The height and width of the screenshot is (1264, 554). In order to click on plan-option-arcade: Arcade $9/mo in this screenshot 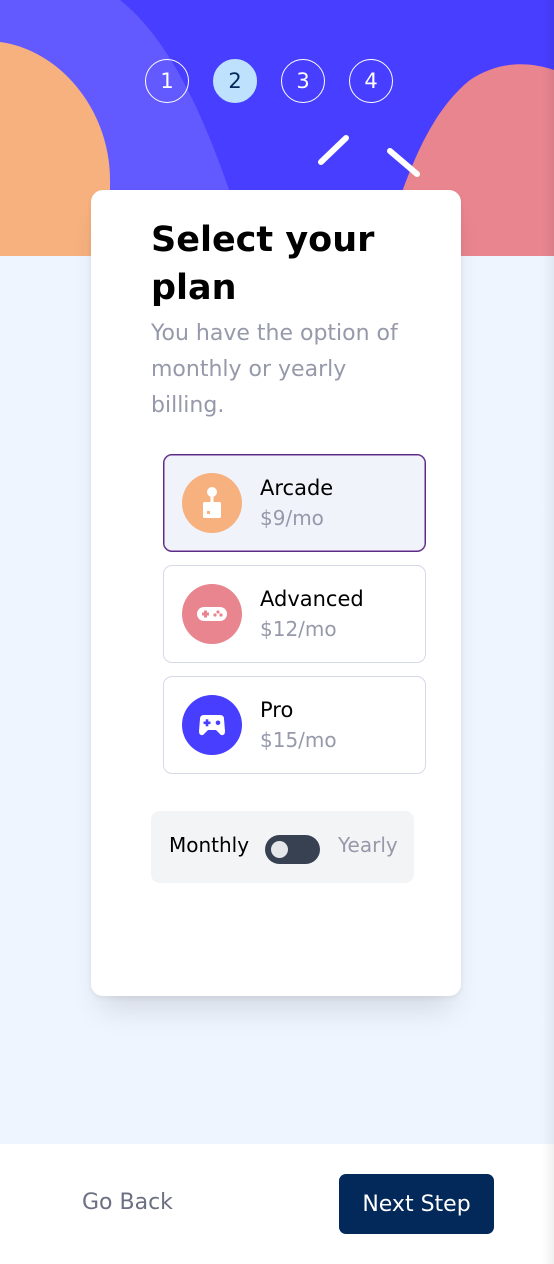, I will do `click(294, 503)`.